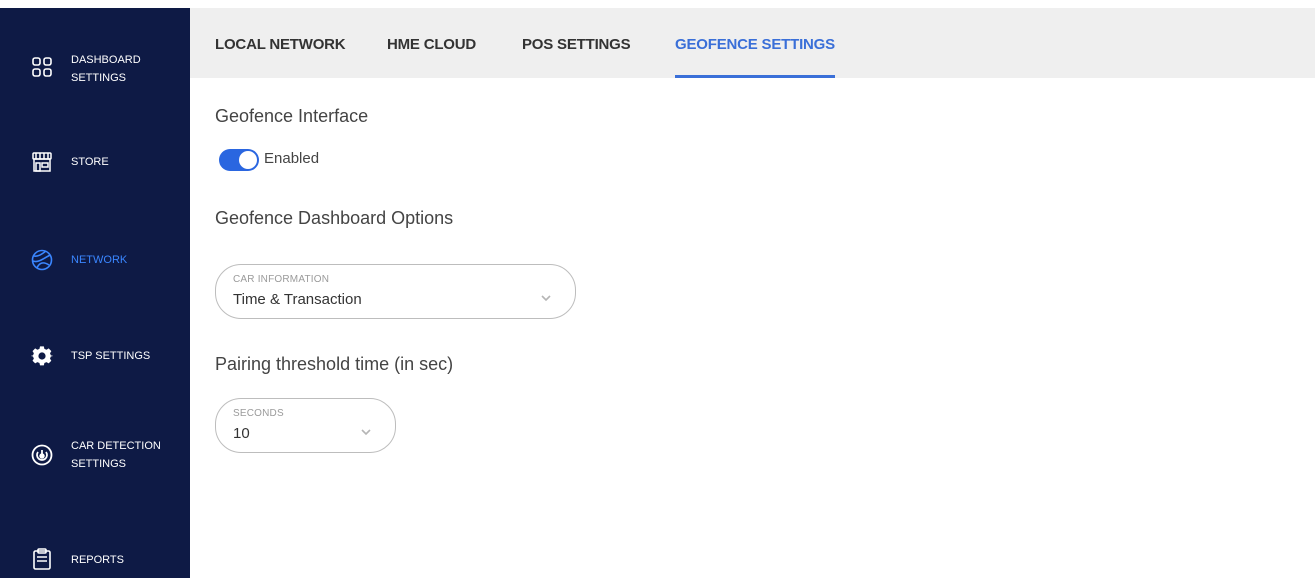 This screenshot has width=1315, height=578. I want to click on sidebar-item-store: STORE, so click(95, 162).